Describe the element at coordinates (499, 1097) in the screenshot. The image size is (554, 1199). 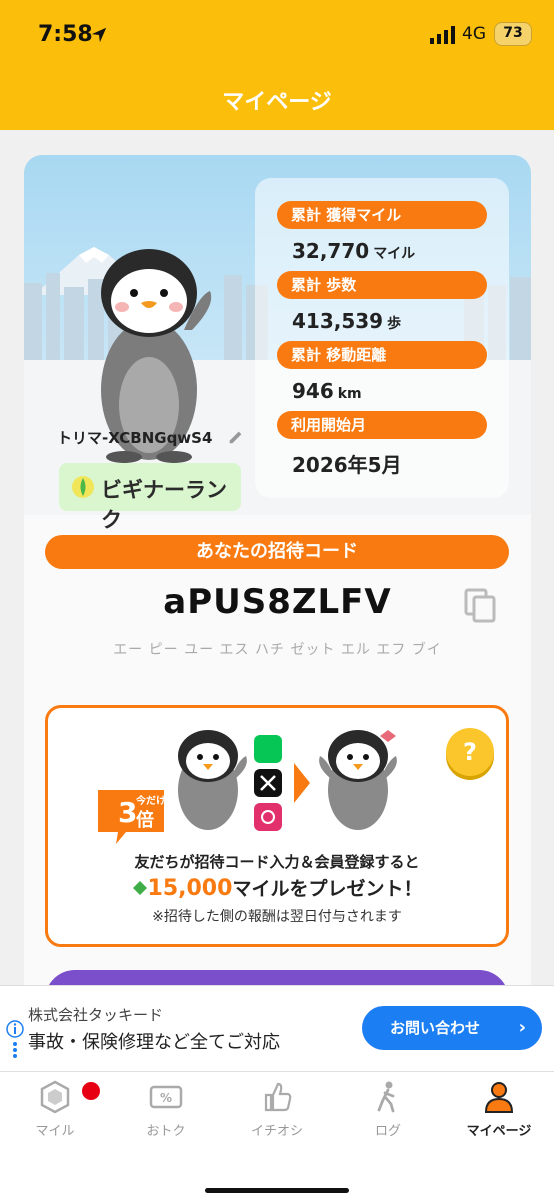
I see `person-icon` at that location.